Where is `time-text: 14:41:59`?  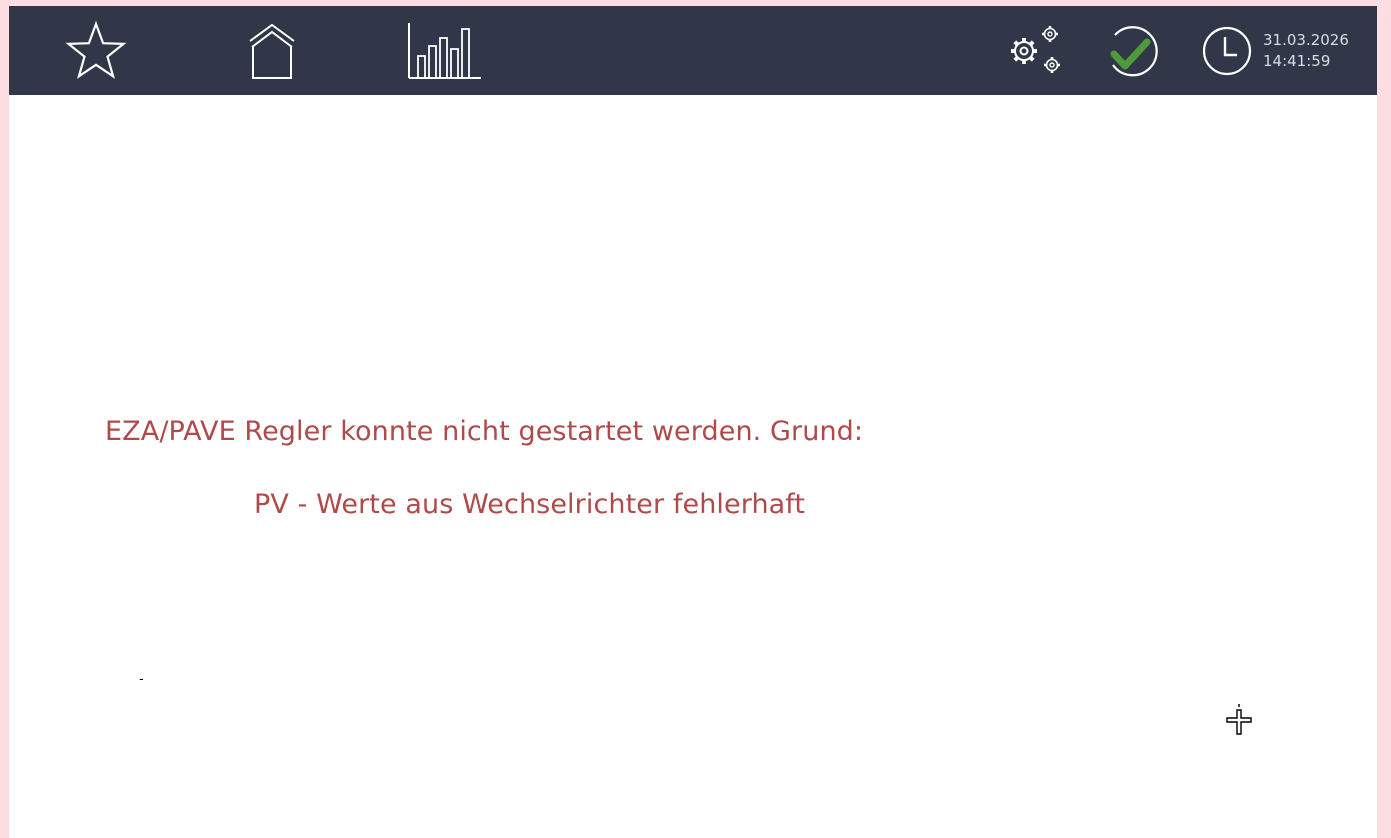
time-text: 14:41:59 is located at coordinates (1297, 60).